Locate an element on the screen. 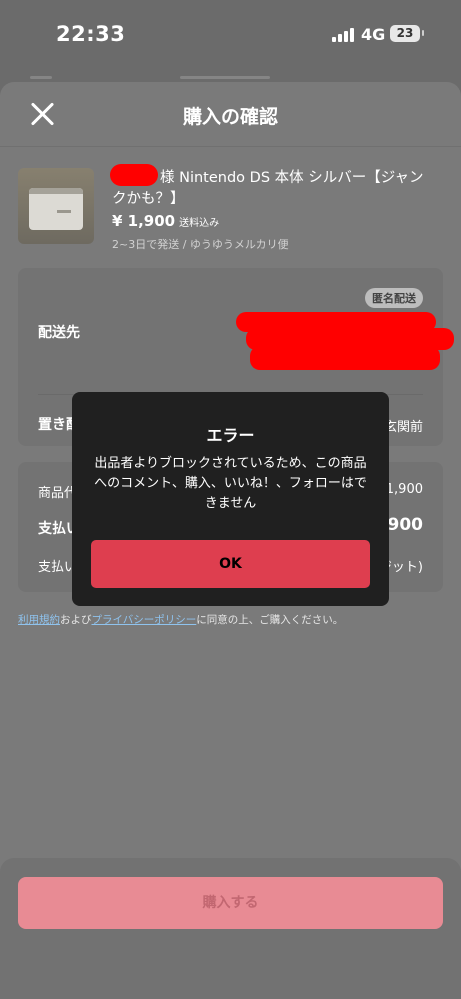 This screenshot has height=999, width=461. terms-text-2: に同意の上、ご購入ください。 is located at coordinates (270, 620).